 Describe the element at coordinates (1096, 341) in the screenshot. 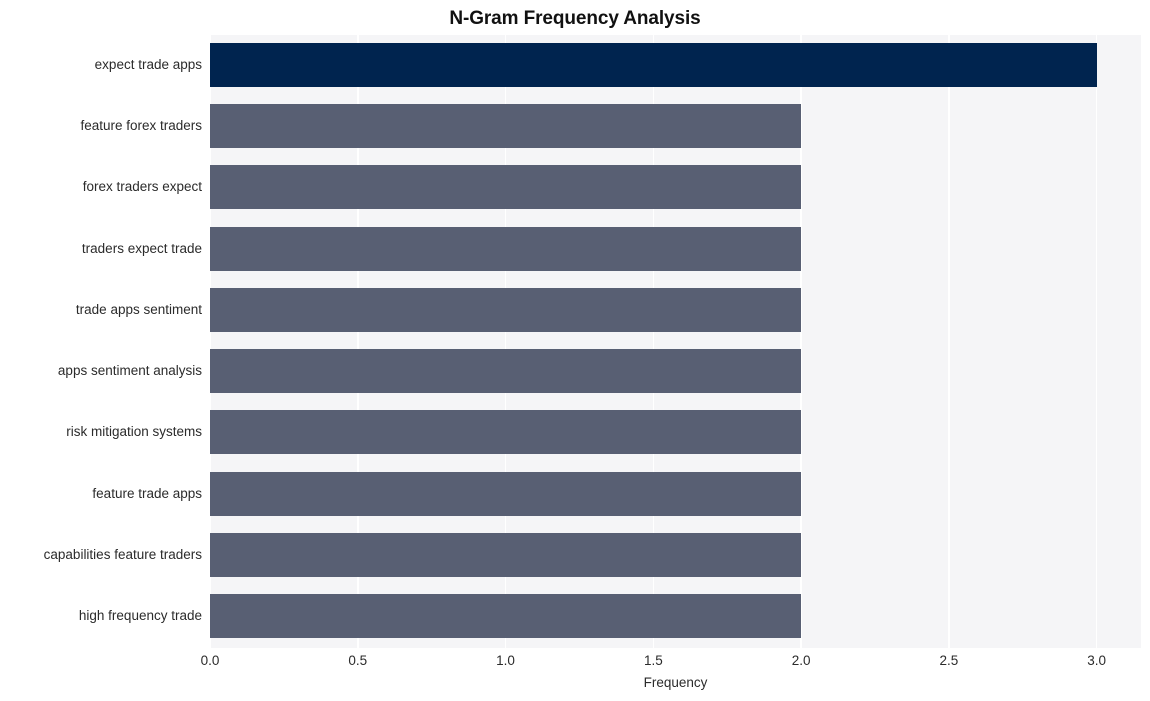

I see `gridline-x-3.0` at that location.